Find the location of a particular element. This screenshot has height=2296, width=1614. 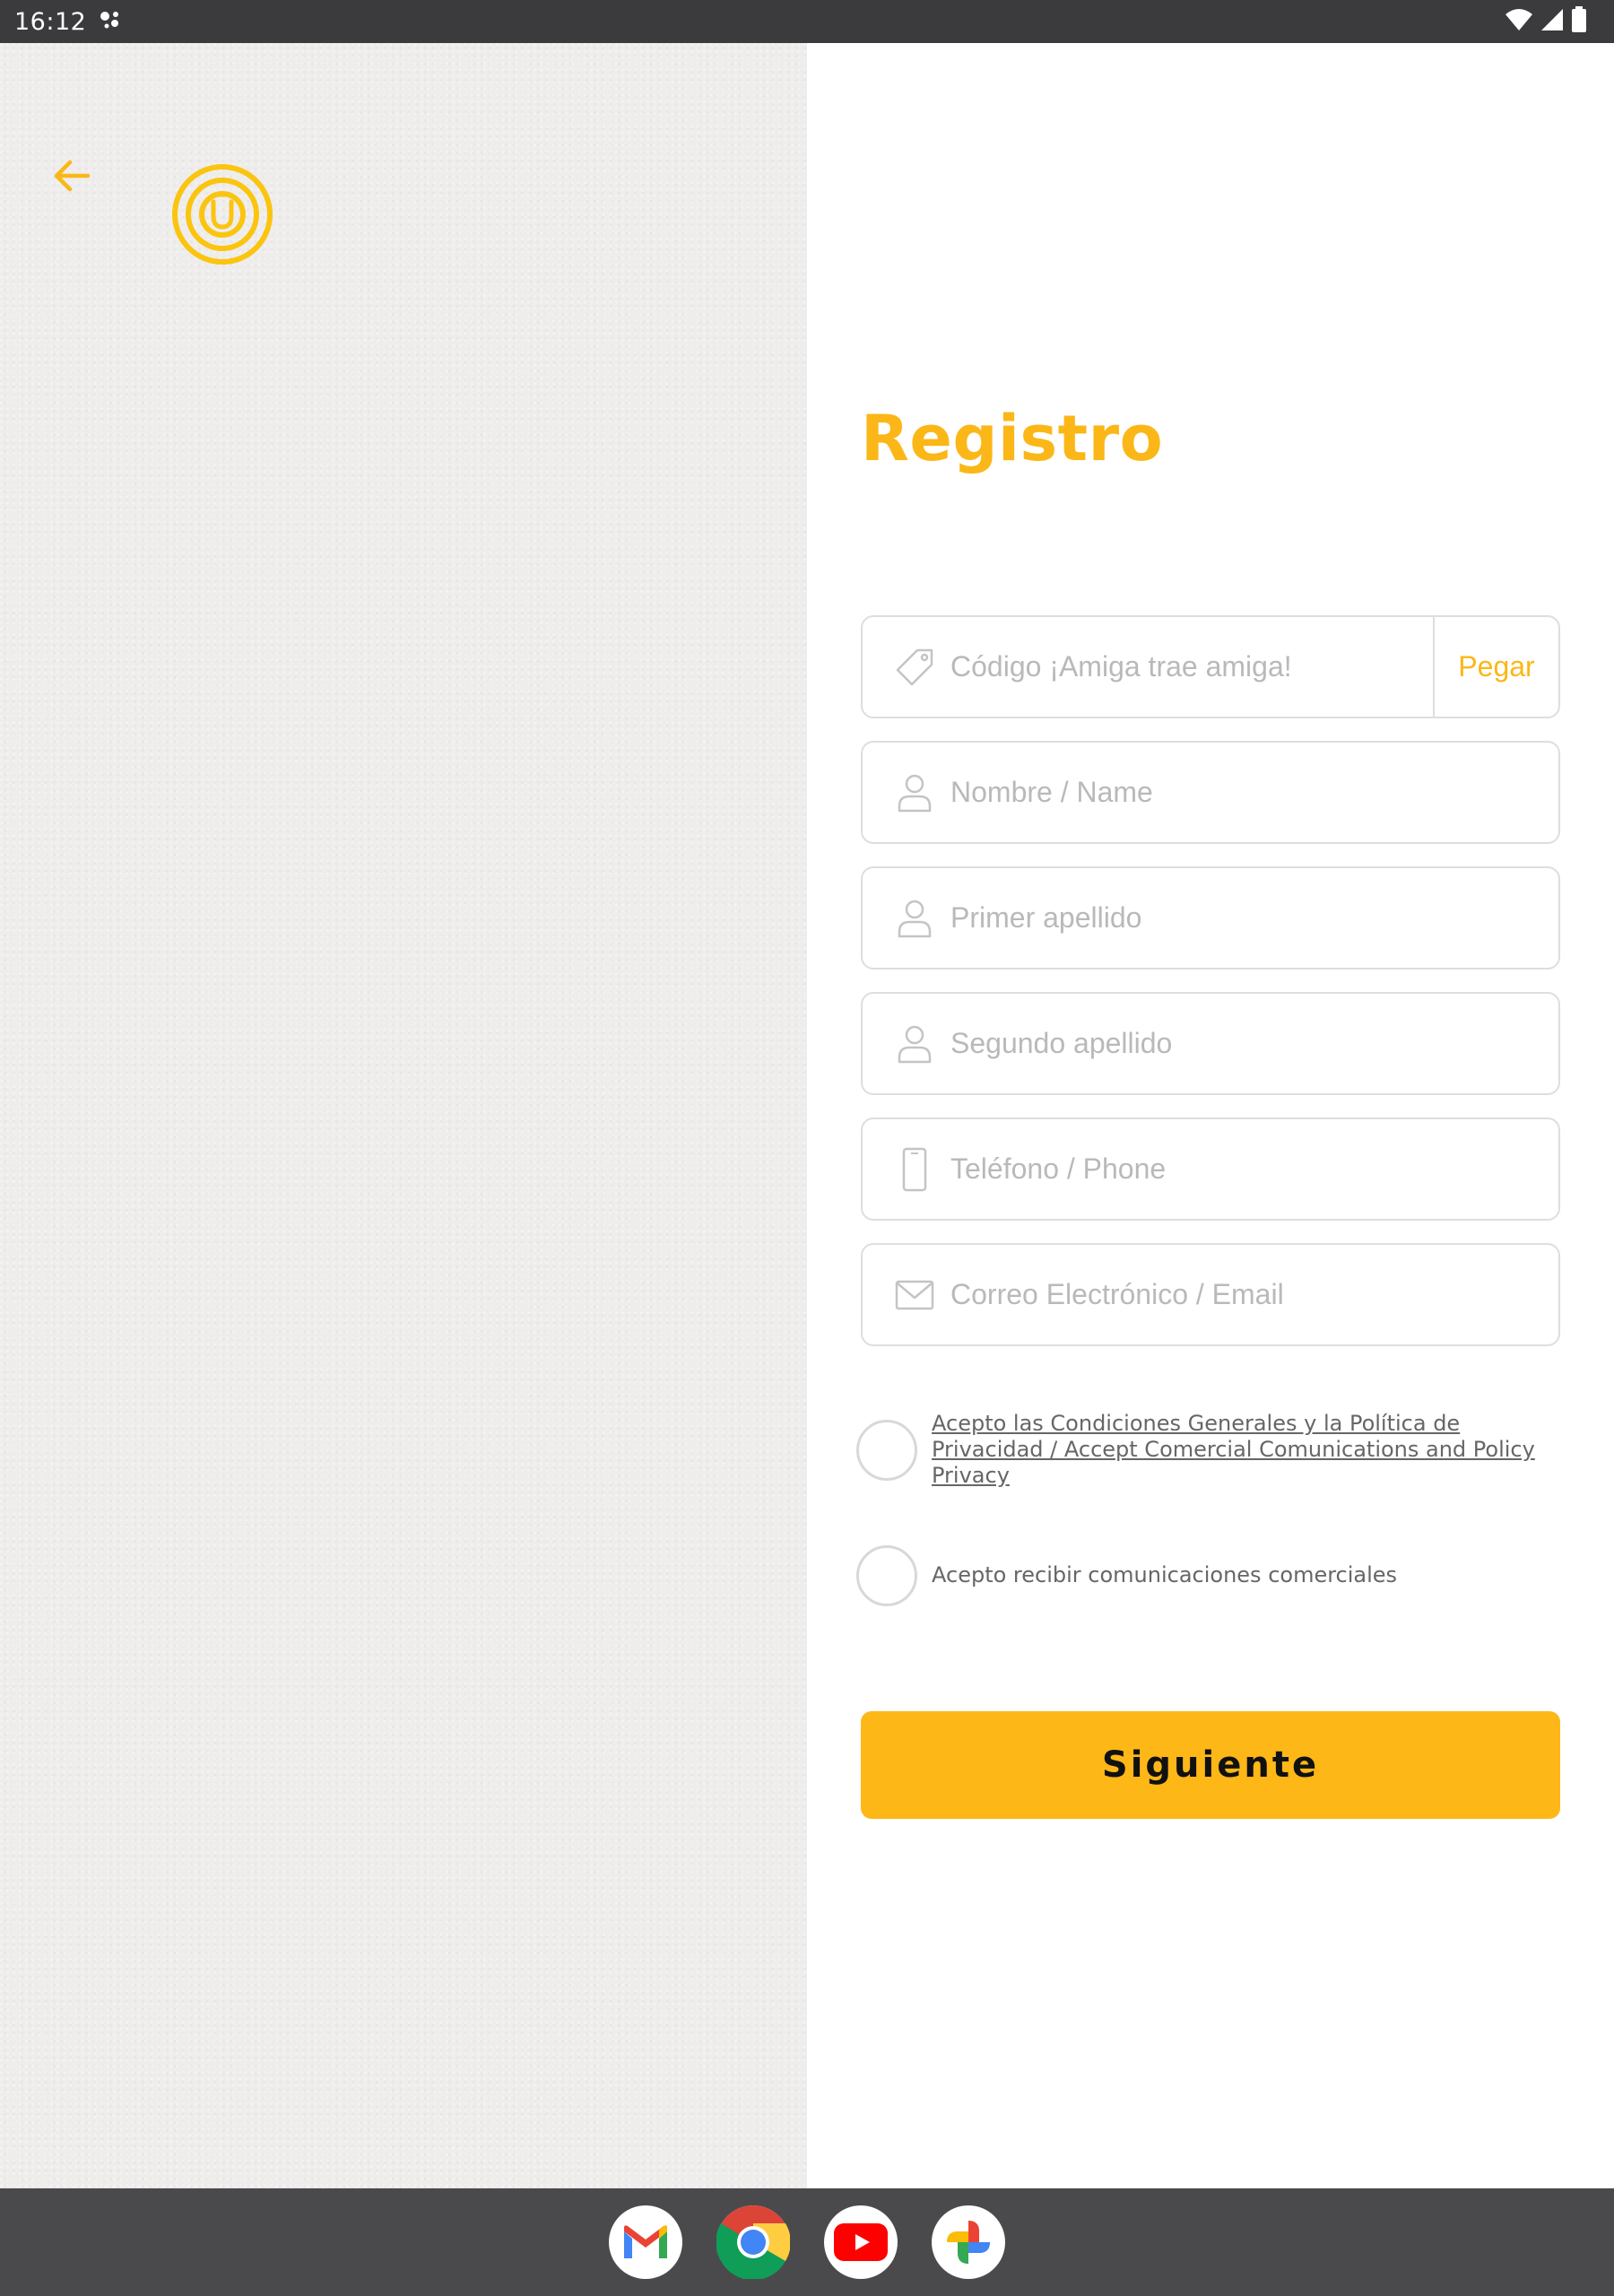

assistant-dots-icon is located at coordinates (112, 22).